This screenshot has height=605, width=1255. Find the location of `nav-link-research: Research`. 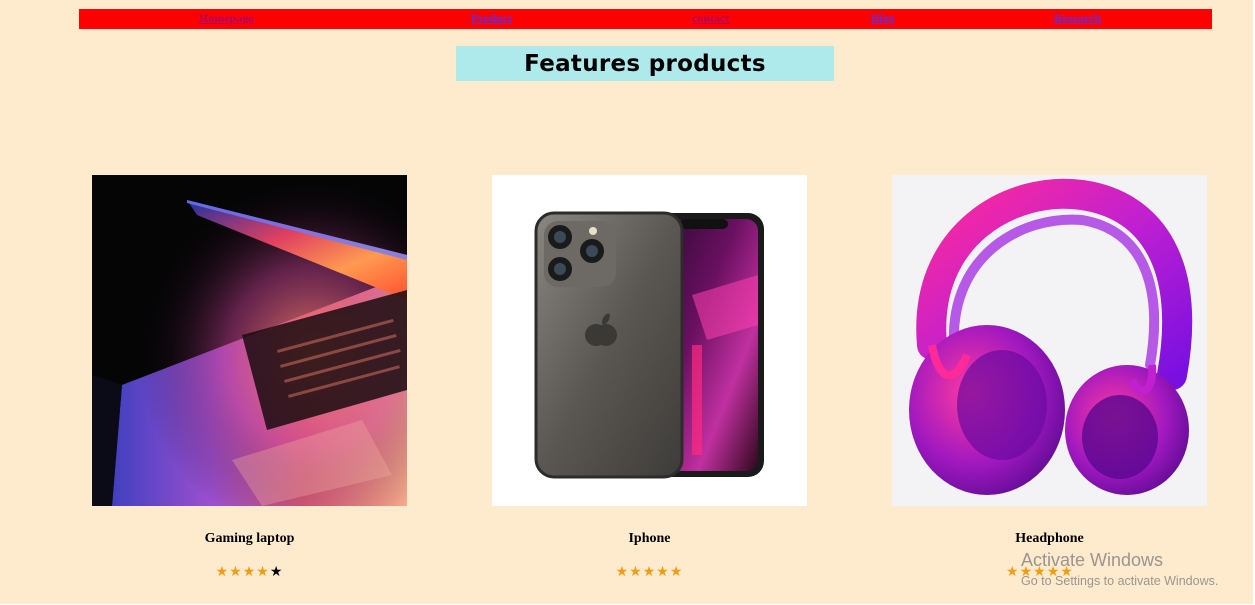

nav-link-research: Research is located at coordinates (1077, 18).